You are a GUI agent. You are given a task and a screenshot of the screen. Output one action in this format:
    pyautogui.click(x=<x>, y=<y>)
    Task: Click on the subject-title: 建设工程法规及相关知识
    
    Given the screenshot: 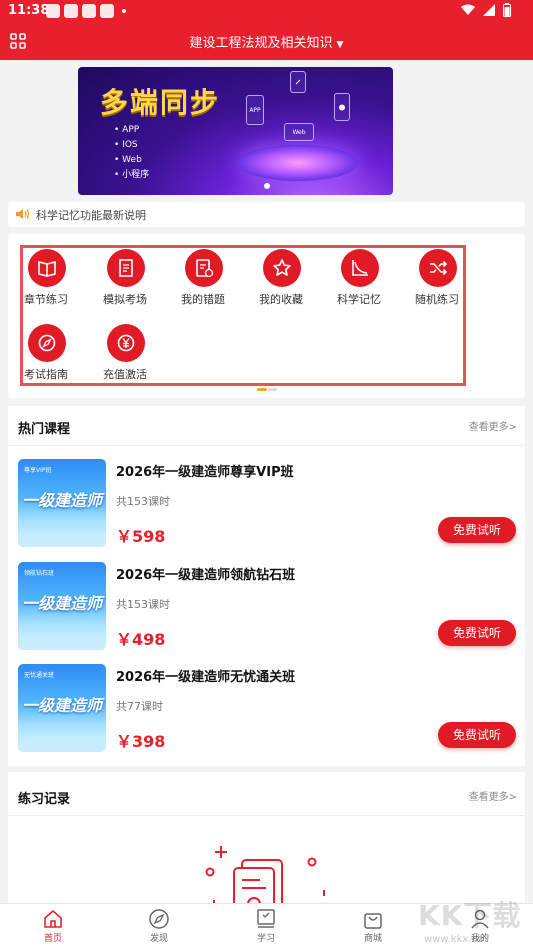 What is the action you would take?
    pyautogui.click(x=261, y=43)
    